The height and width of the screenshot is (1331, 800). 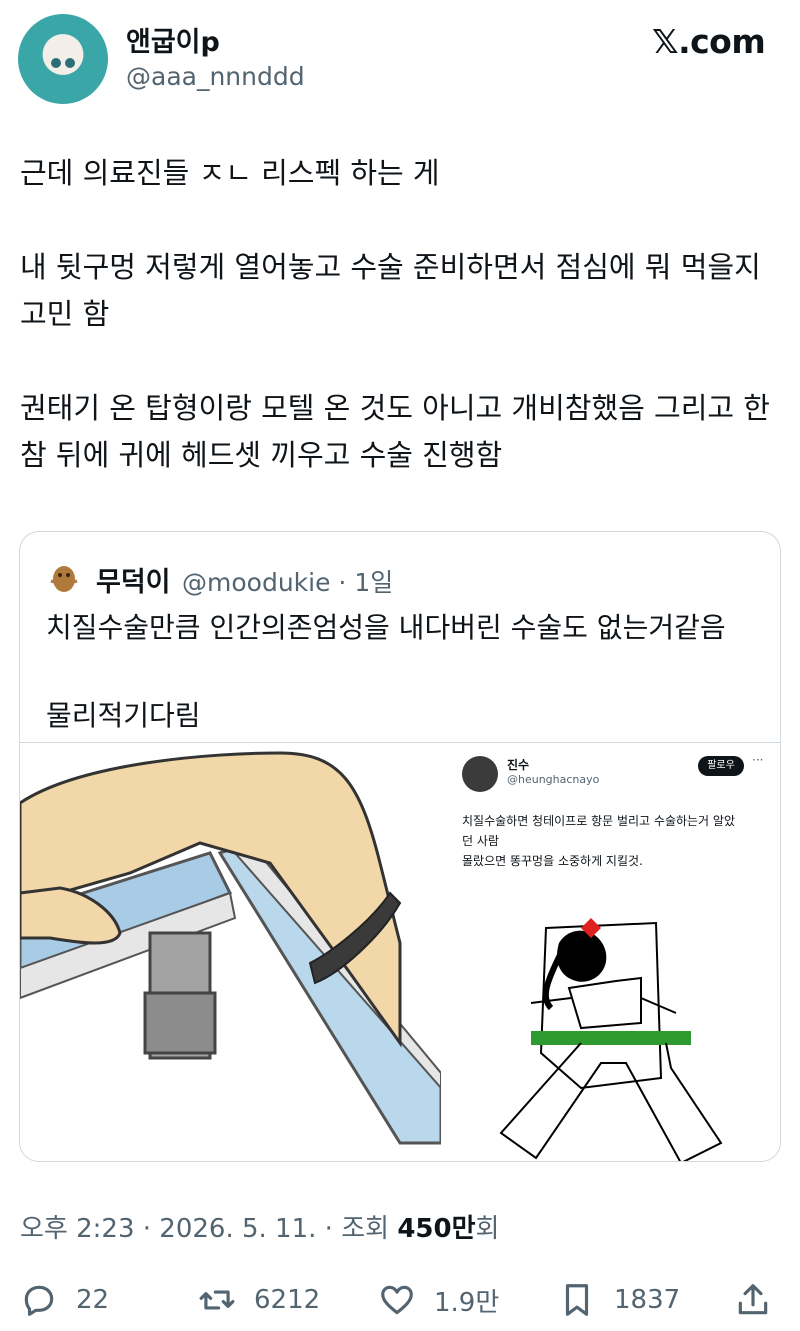 I want to click on quote-line: 물리적기다림, so click(x=123, y=715).